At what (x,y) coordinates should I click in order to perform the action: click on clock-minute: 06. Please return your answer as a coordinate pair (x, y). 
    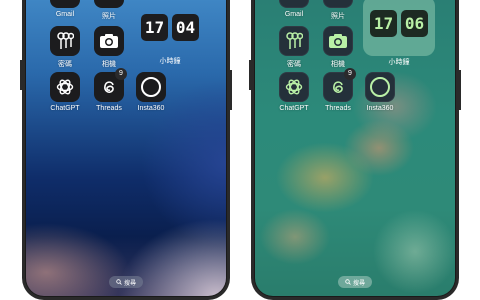
    Looking at the image, I should click on (414, 23).